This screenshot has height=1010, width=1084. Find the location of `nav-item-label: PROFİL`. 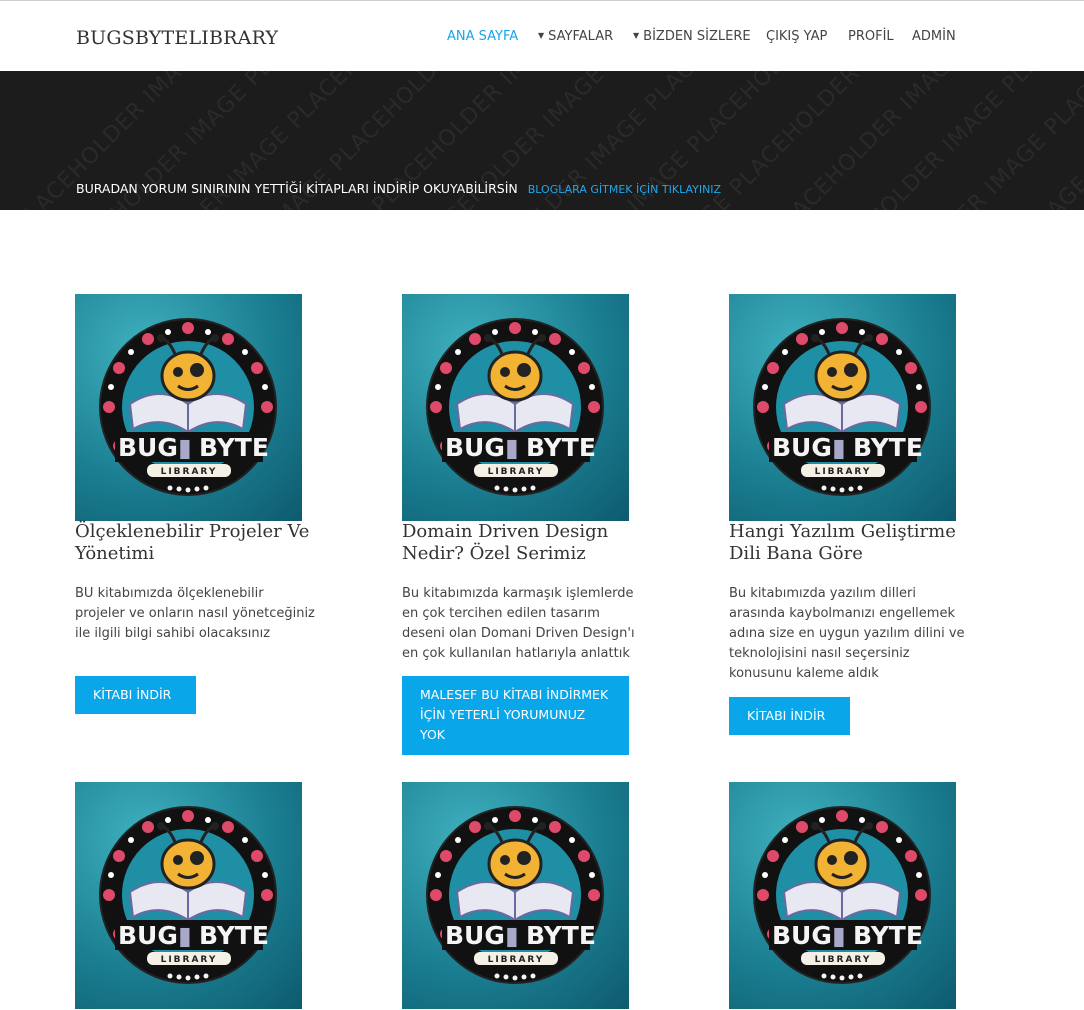

nav-item-label: PROFİL is located at coordinates (871, 36).